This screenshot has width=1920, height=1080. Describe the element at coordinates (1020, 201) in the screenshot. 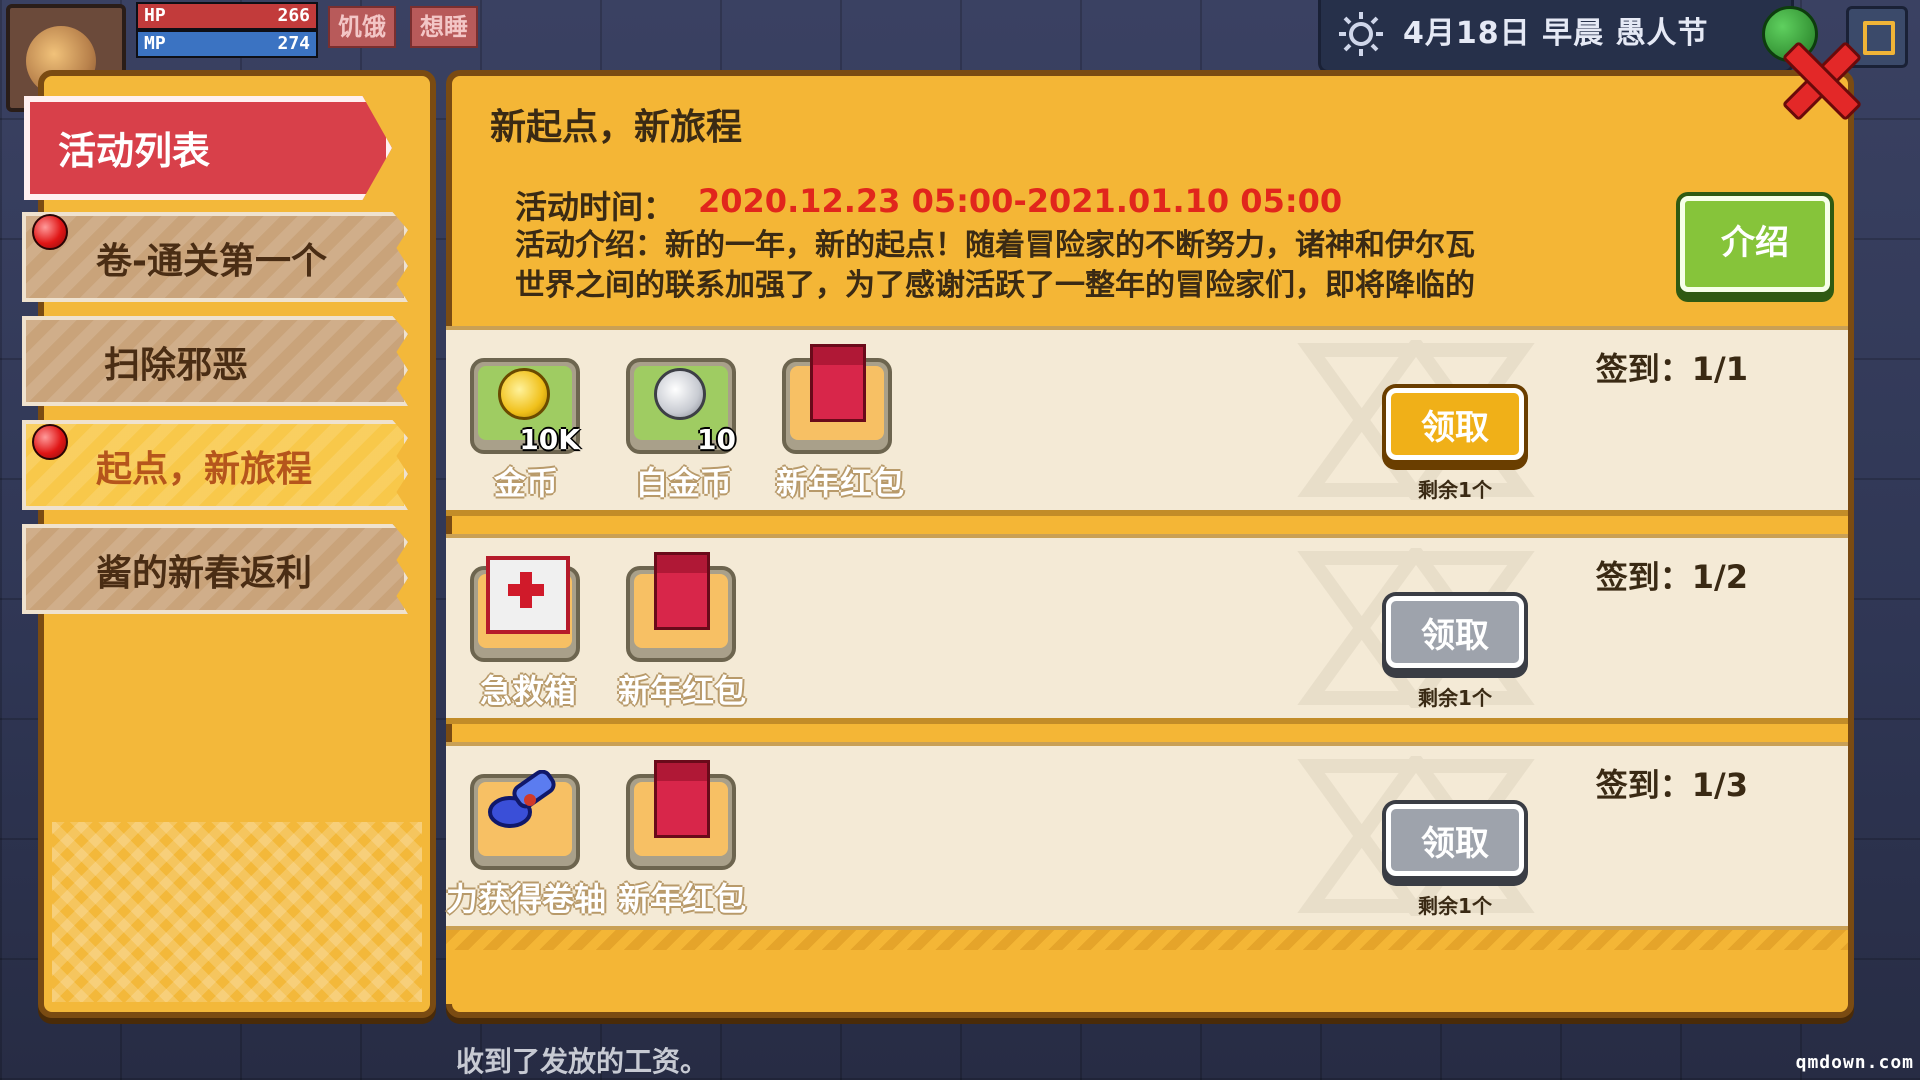

I see `event-time-value: 2020.12.23 05:00-2021.01.10 05:00` at that location.